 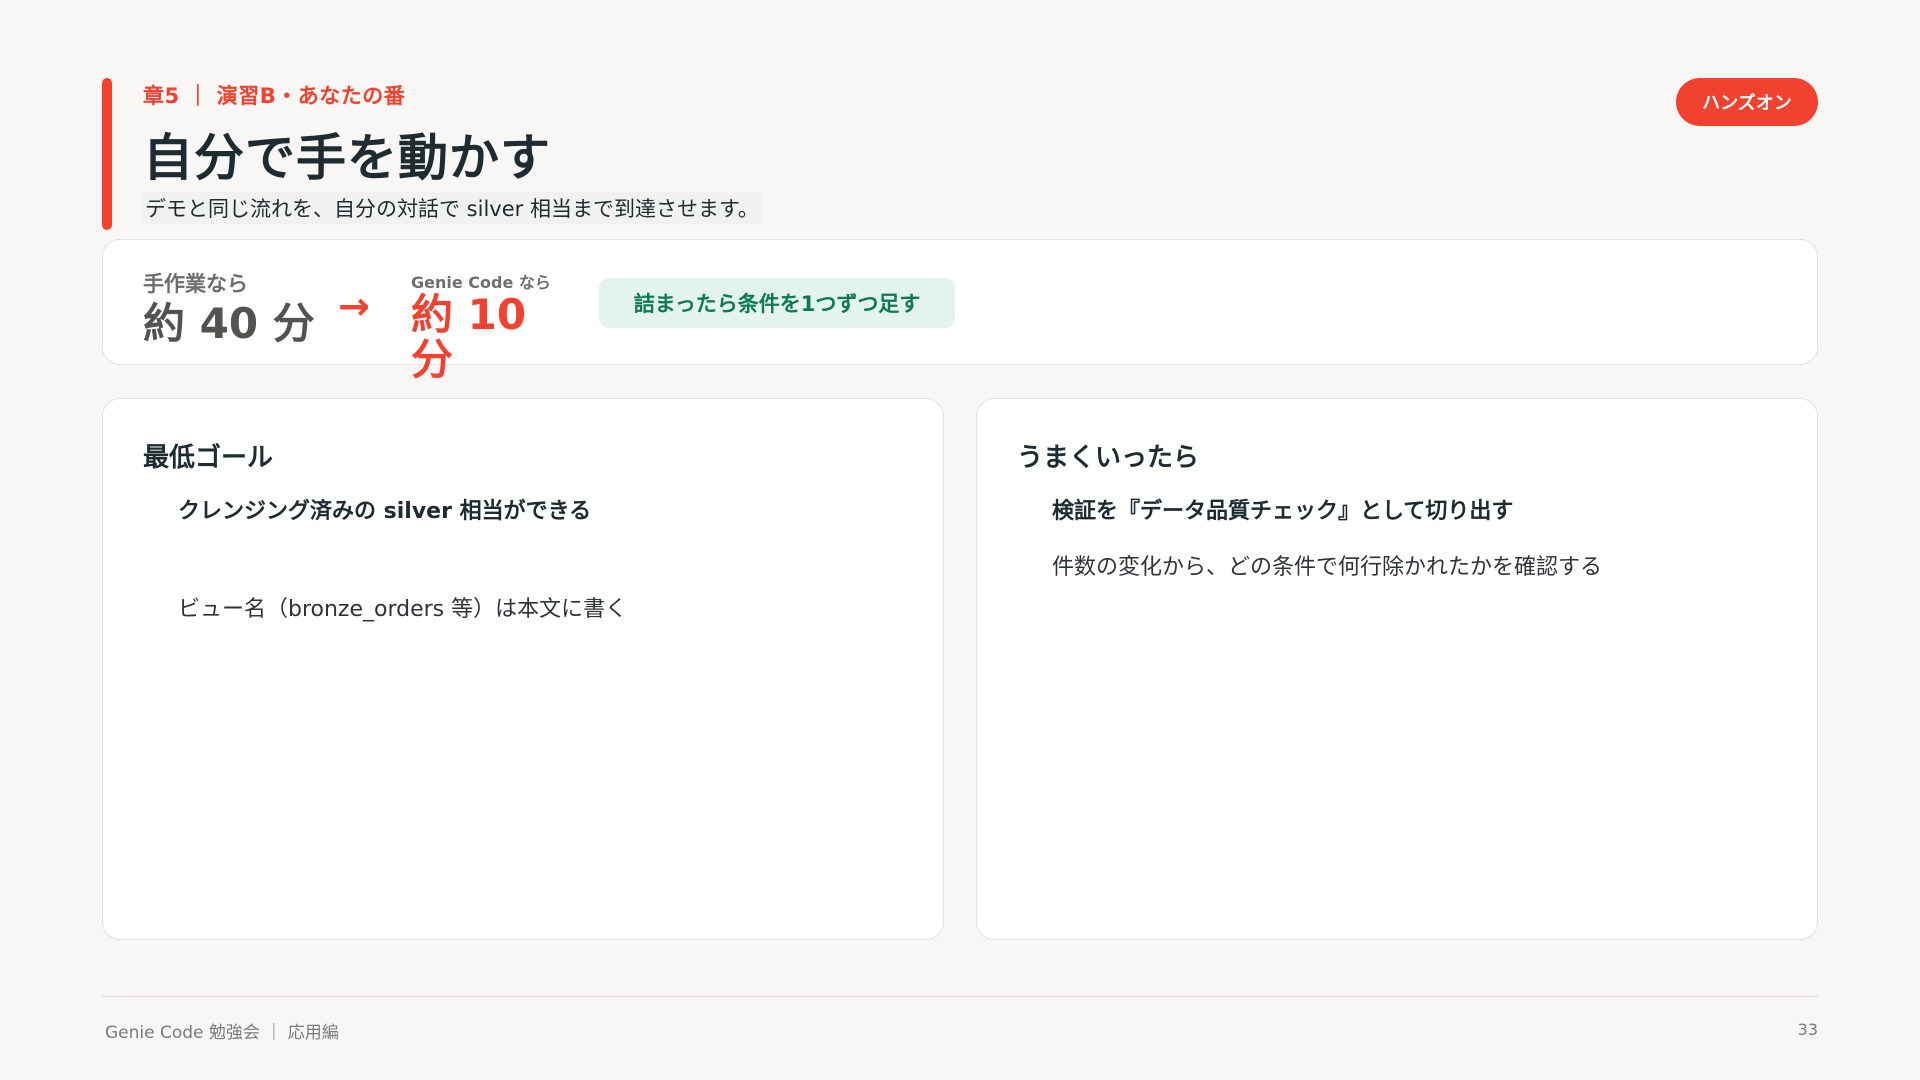 I want to click on page-number: 33, so click(x=1807, y=1029).